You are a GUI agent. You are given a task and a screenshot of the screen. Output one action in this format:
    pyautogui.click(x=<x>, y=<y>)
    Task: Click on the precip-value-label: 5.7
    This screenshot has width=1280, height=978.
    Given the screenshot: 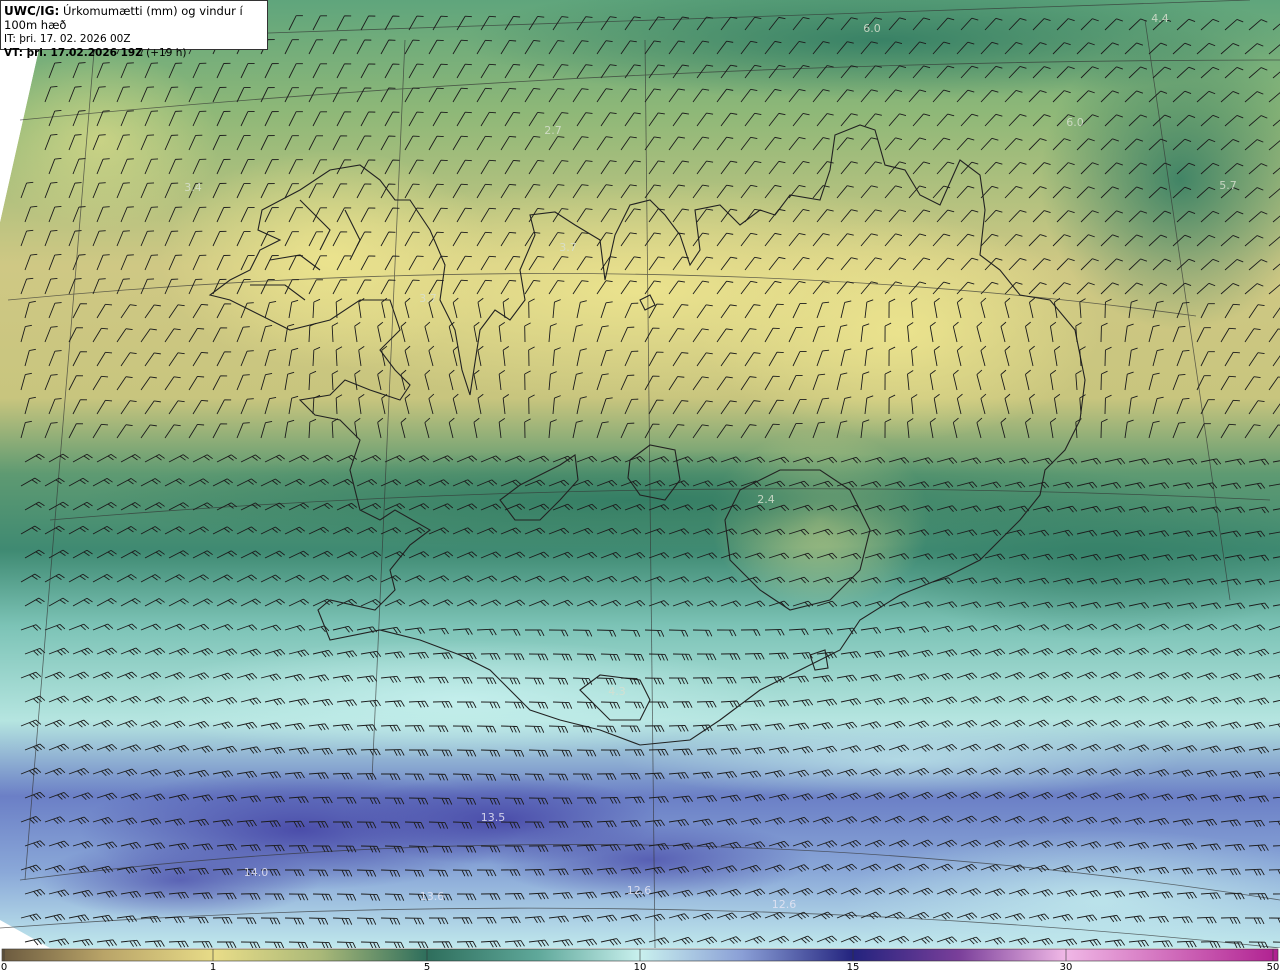 What is the action you would take?
    pyautogui.click(x=1228, y=185)
    